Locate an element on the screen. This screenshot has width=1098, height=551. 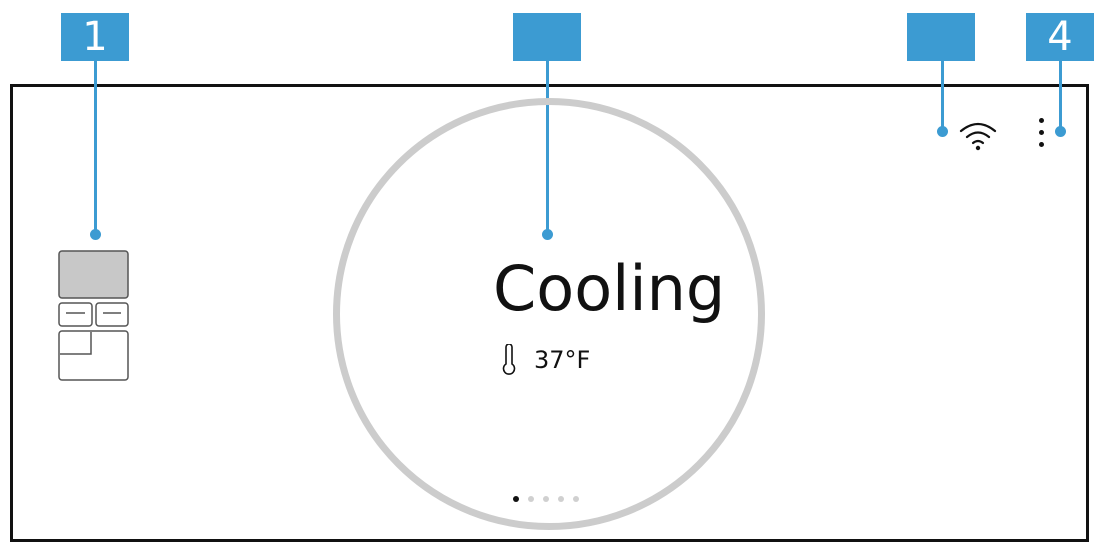
callout-label-4: 4 is located at coordinates (1060, 37).